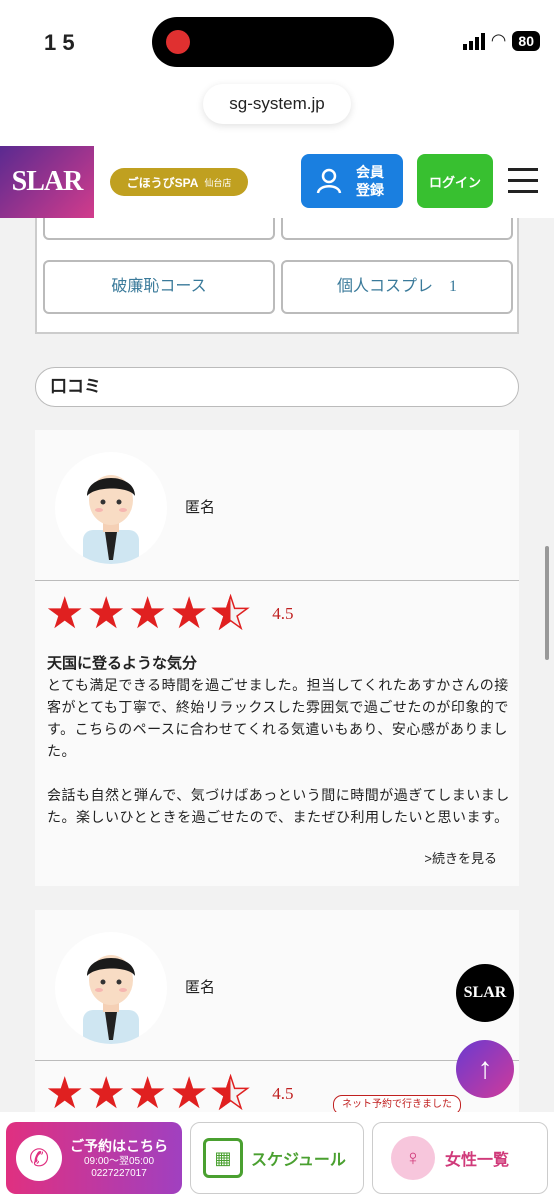 The image size is (554, 1200). Describe the element at coordinates (277, 104) in the screenshot. I see `url-field: sg-system.jp` at that location.